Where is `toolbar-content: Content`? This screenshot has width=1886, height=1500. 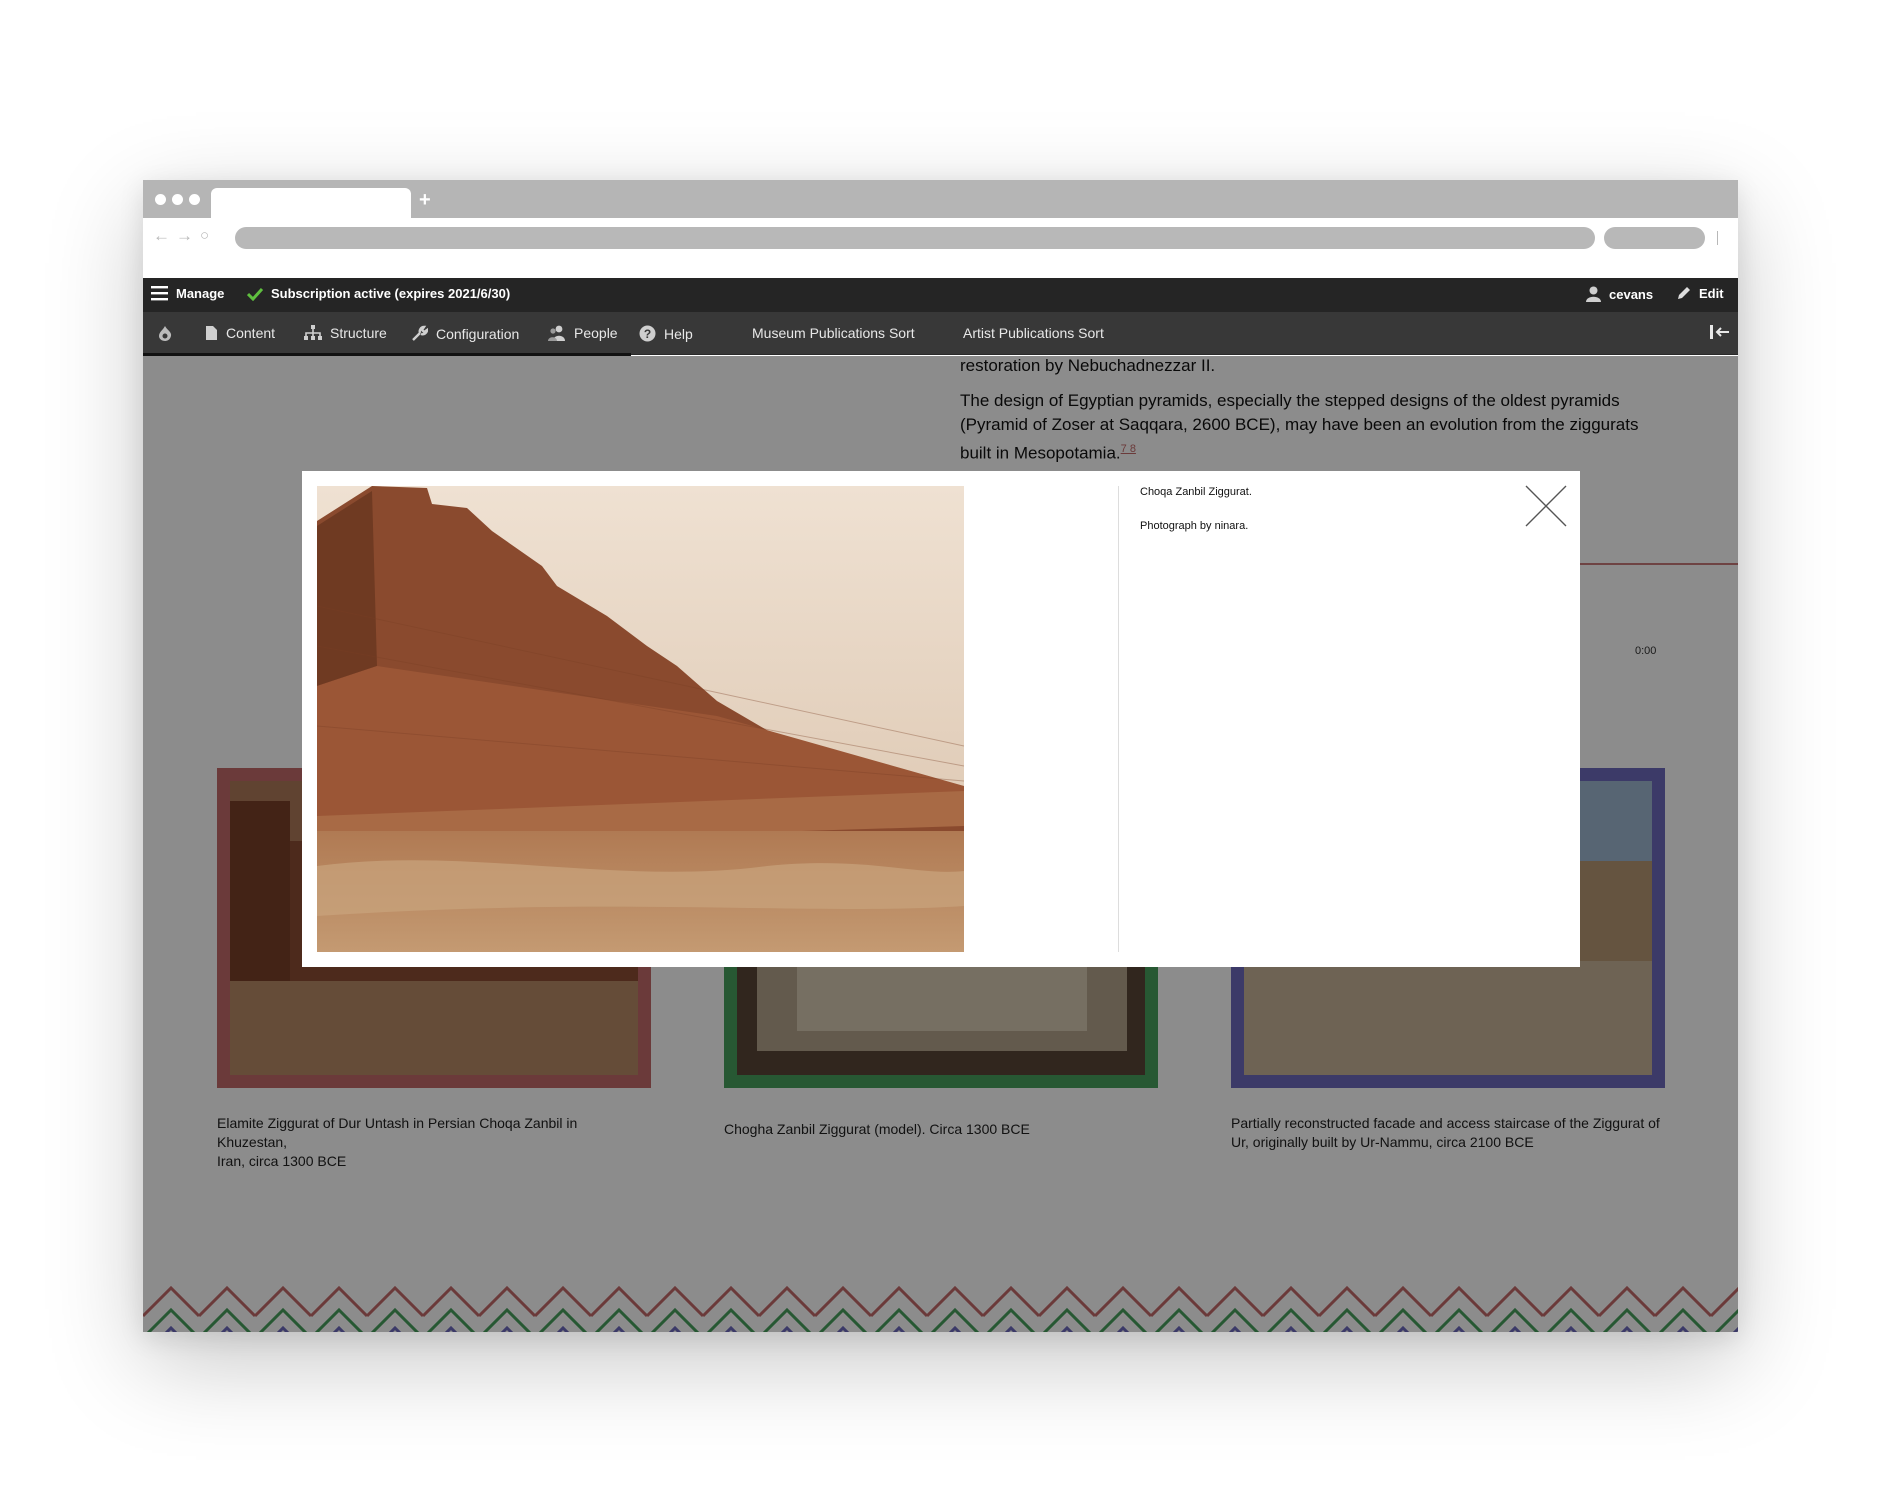
toolbar-content: Content is located at coordinates (240, 333).